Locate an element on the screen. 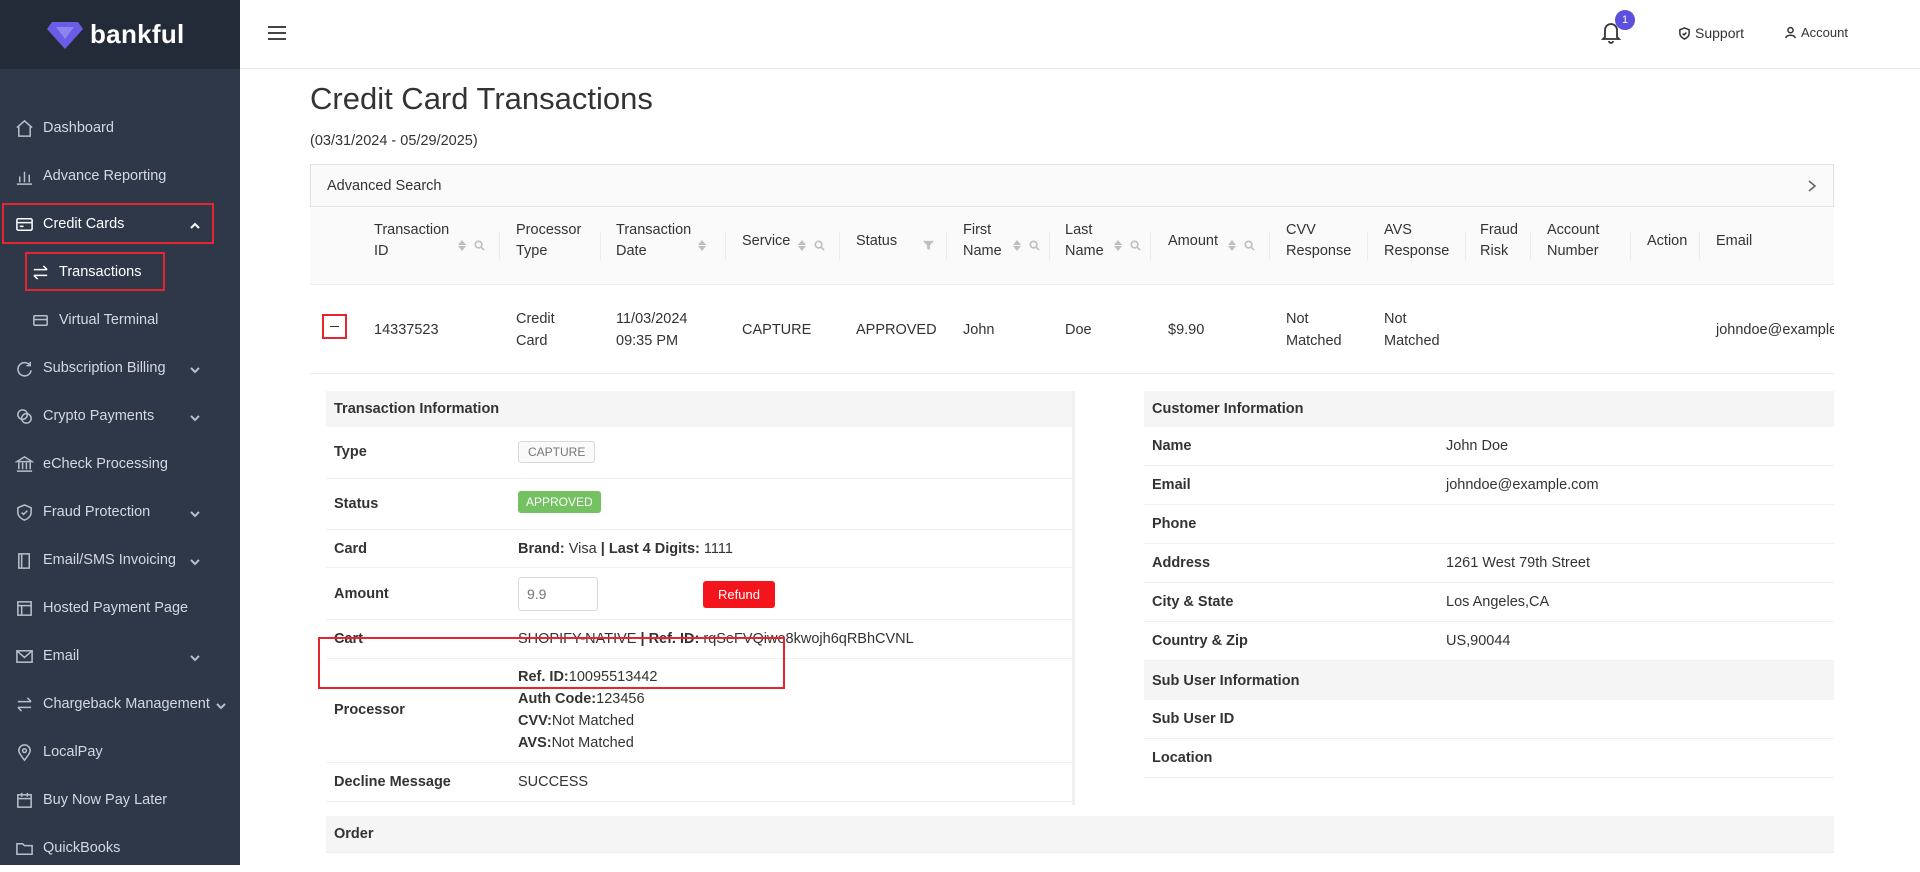 This screenshot has width=1920, height=872. sidebar-item-email-sms-invoicing: Email/SMS Invoicing is located at coordinates (120, 560).